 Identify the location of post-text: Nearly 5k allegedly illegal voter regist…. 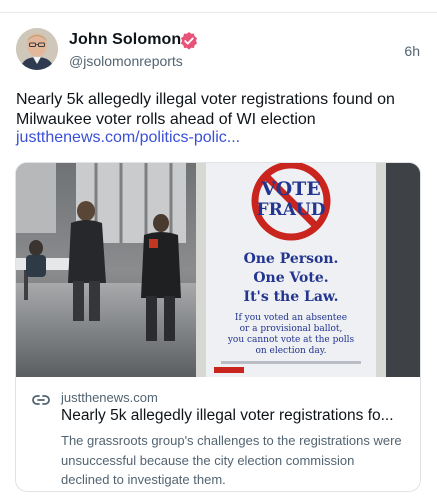
(205, 109).